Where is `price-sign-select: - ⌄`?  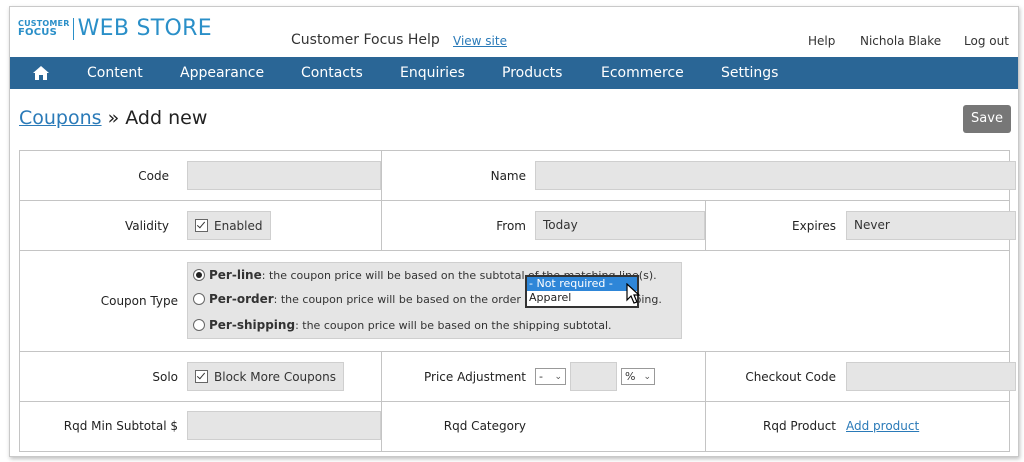 price-sign-select: - ⌄ is located at coordinates (550, 376).